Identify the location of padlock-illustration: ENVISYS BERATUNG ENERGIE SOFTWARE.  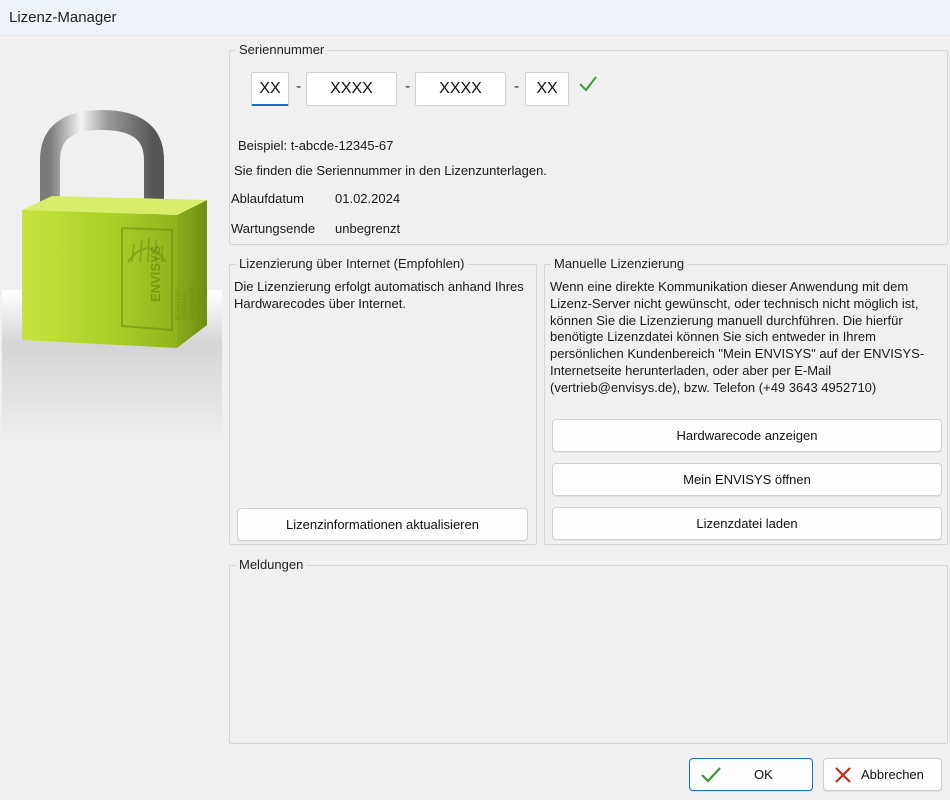
(112, 245).